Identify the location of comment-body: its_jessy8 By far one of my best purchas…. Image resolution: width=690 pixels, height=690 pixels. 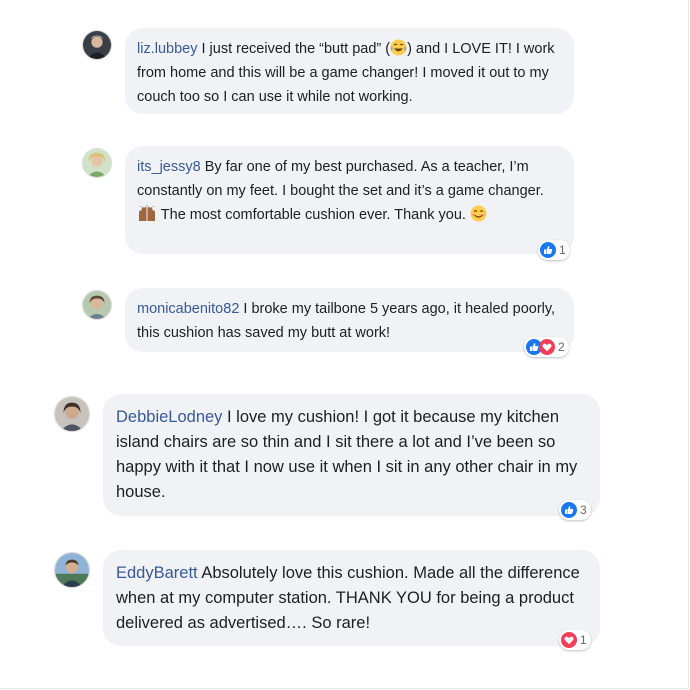
(349, 191).